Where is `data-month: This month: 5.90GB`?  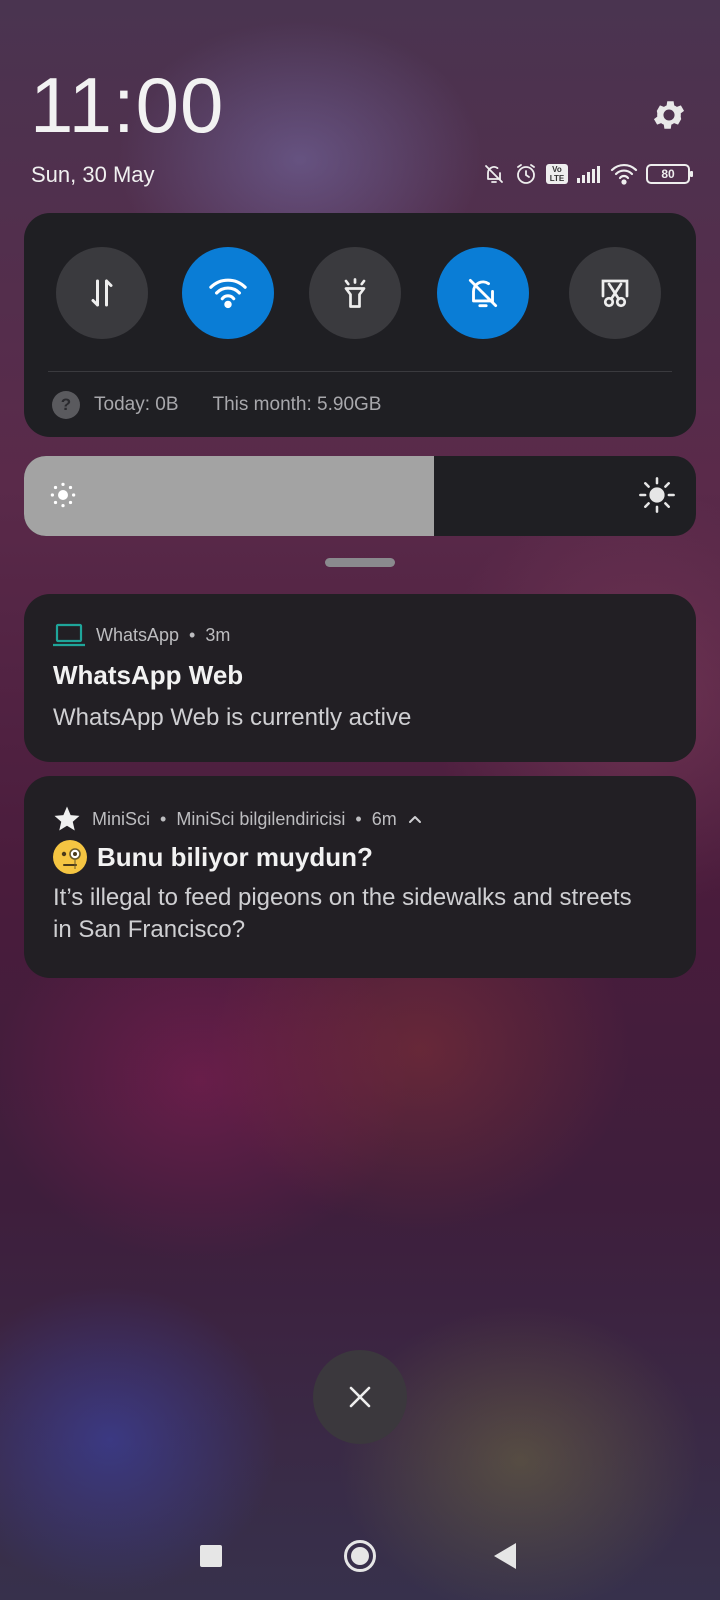 data-month: This month: 5.90GB is located at coordinates (297, 404).